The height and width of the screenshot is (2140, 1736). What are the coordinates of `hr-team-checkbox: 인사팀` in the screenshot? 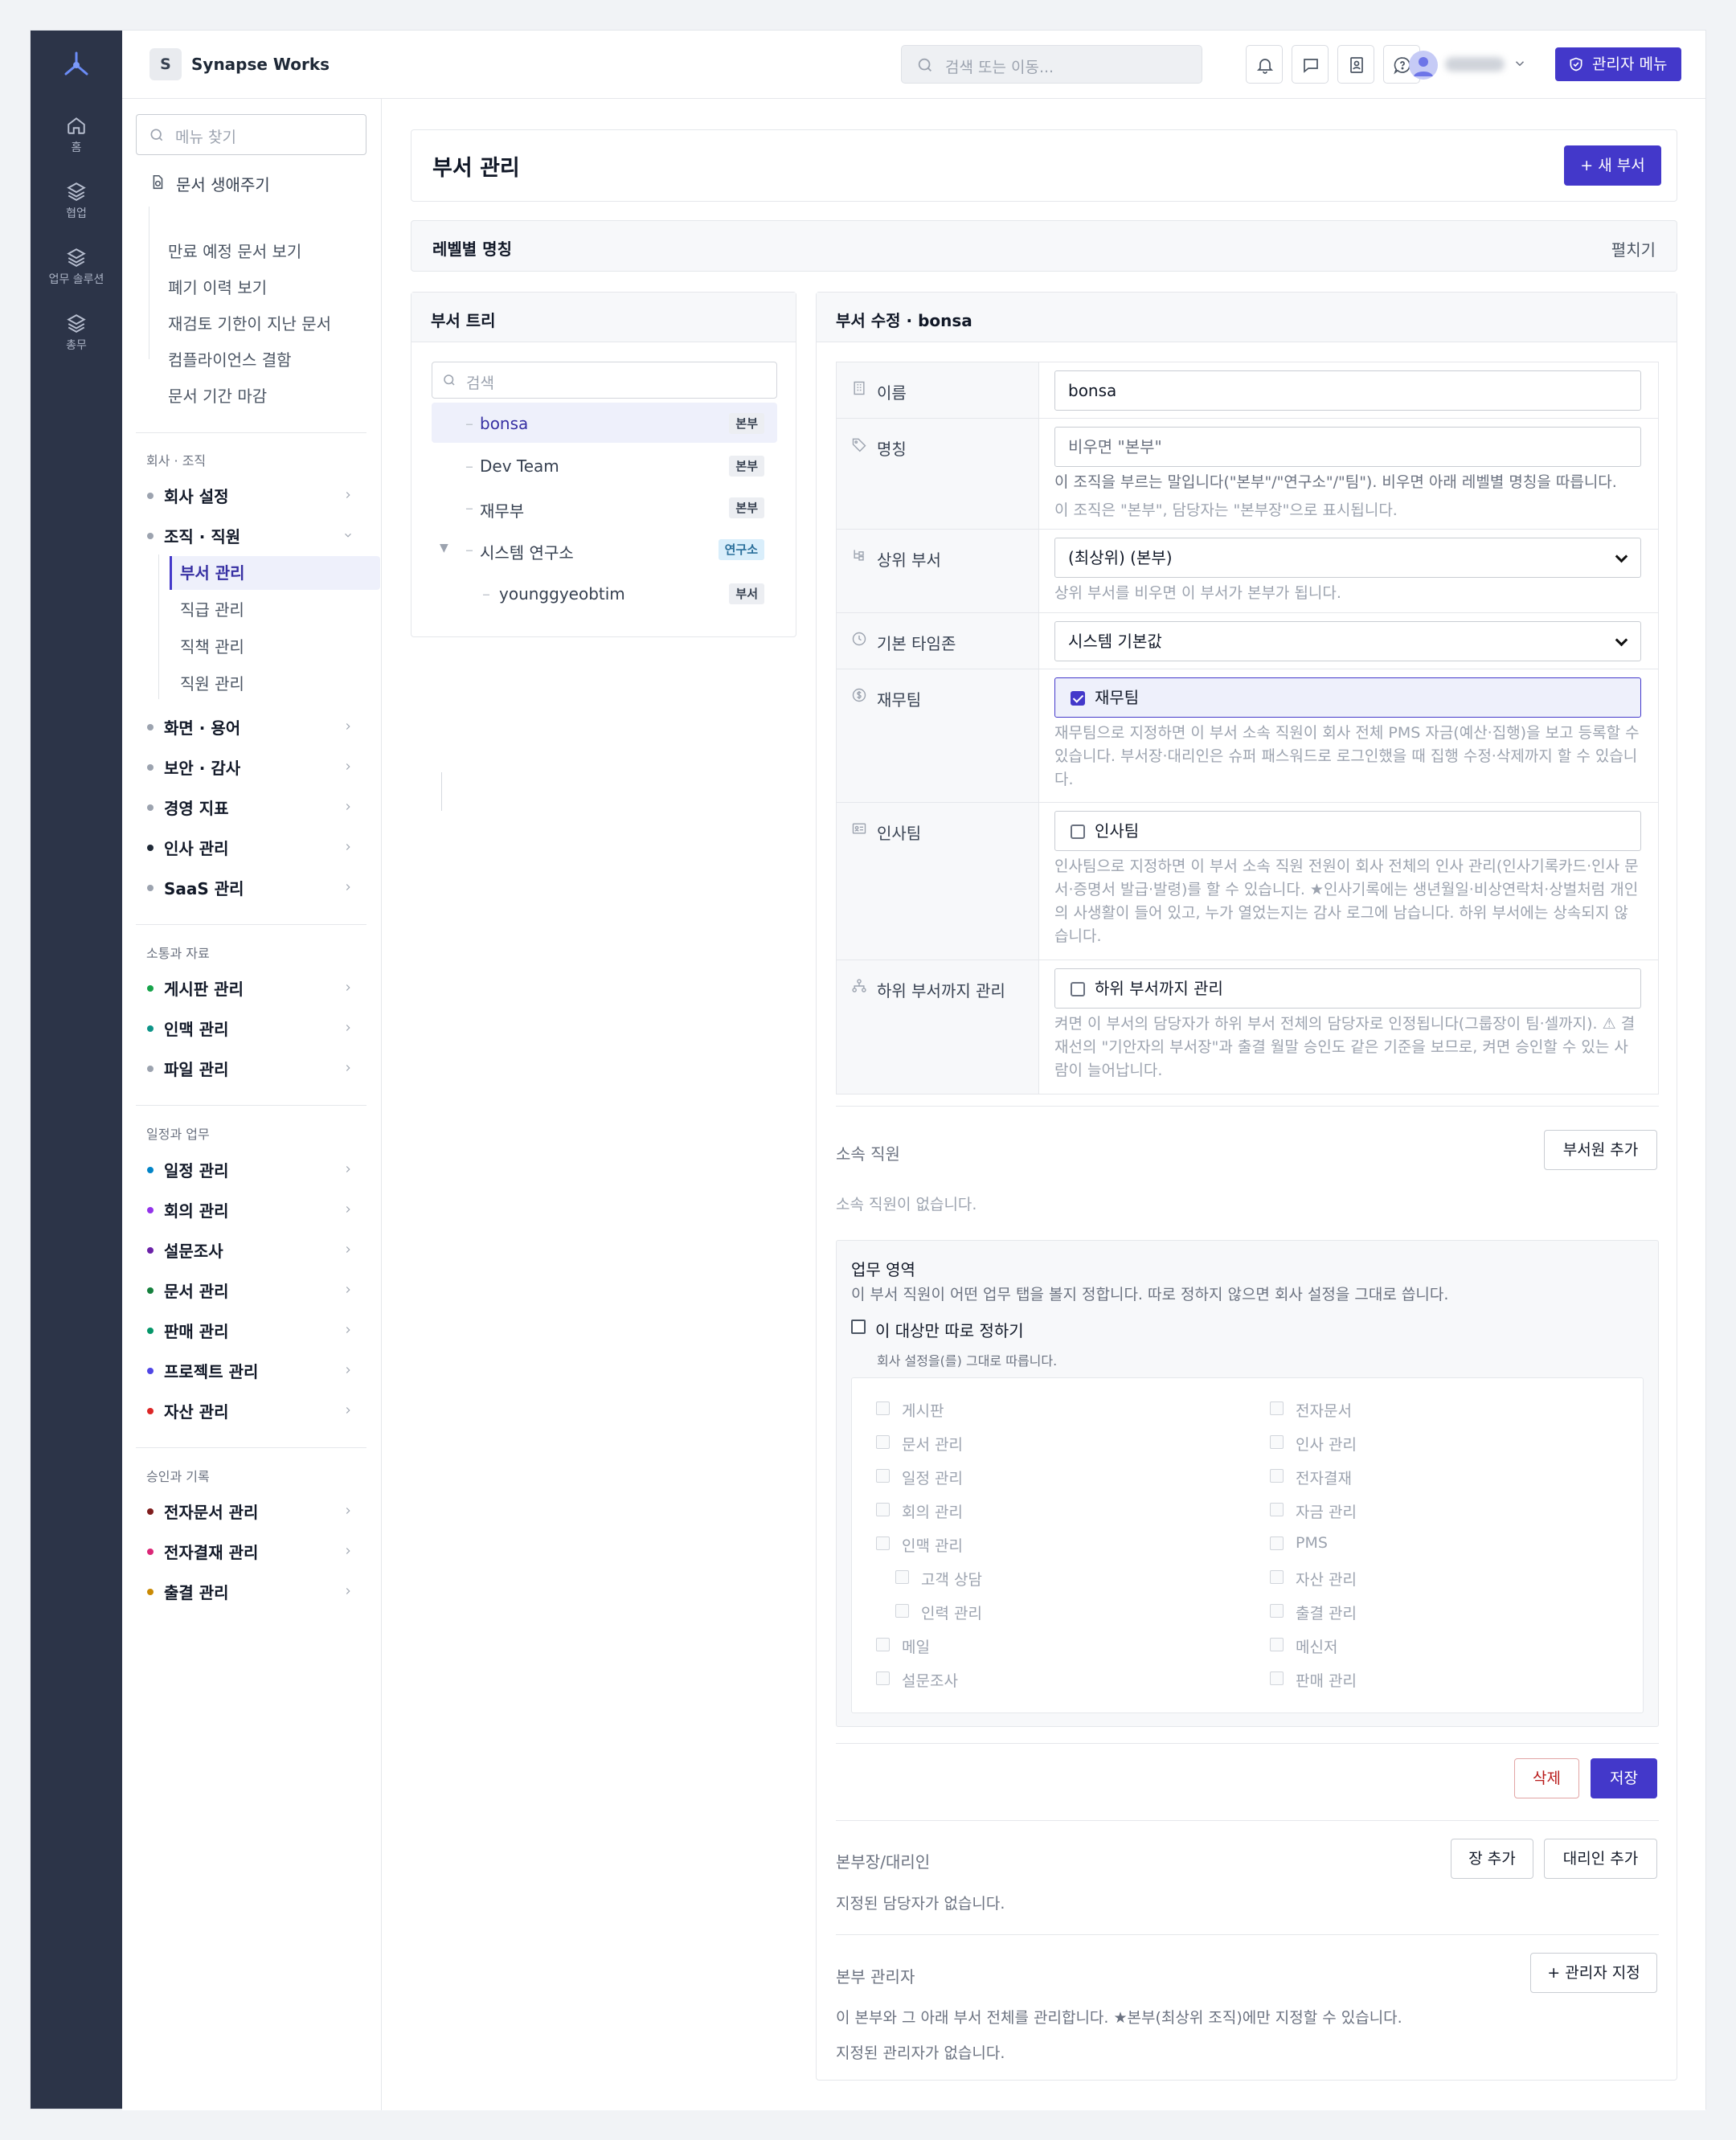 It's located at (1347, 831).